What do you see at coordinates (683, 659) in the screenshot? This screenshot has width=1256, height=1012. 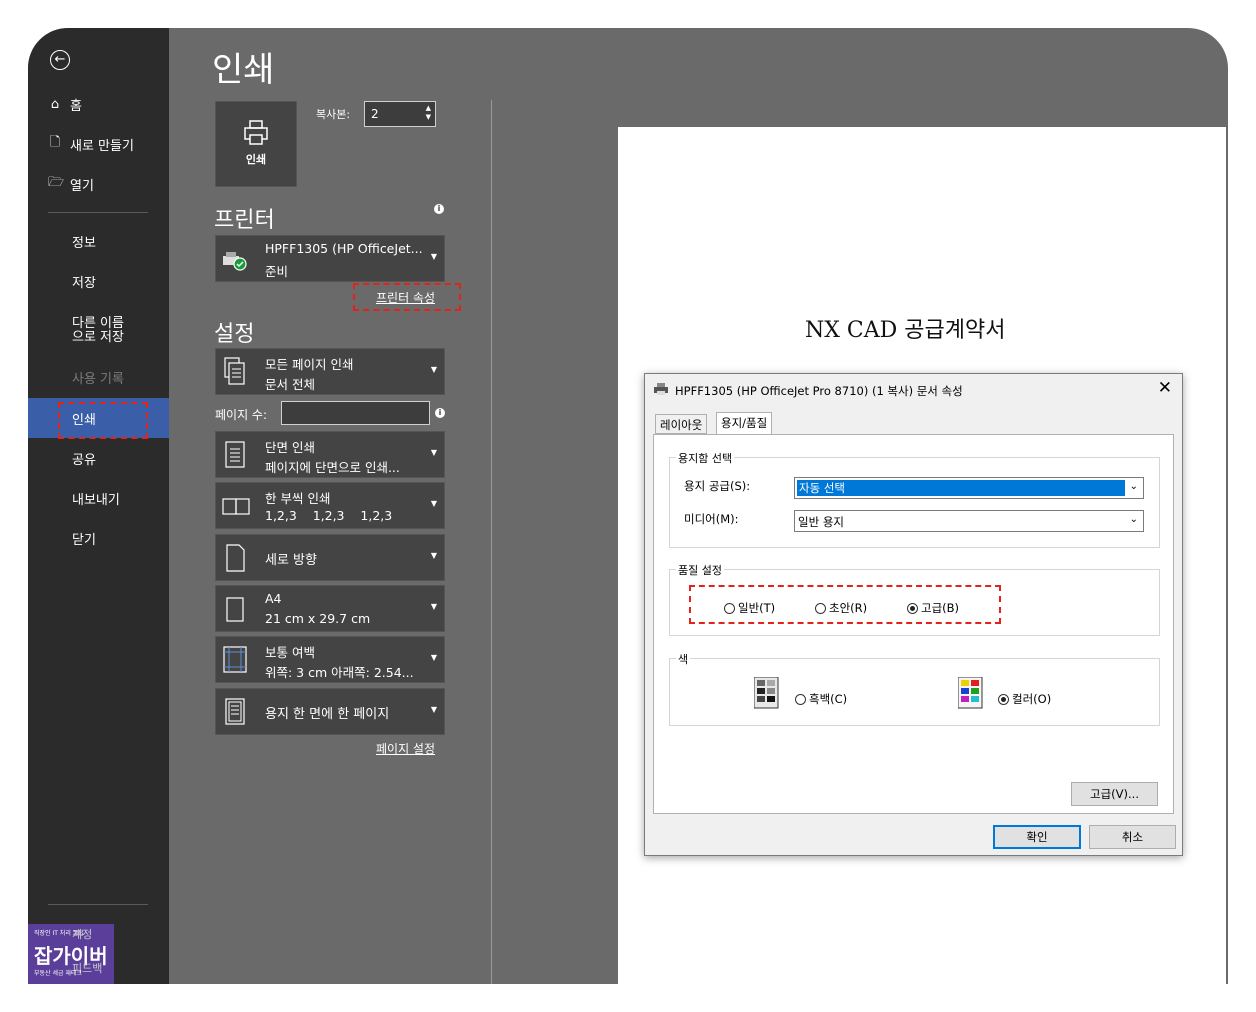 I see `group-label: 색` at bounding box center [683, 659].